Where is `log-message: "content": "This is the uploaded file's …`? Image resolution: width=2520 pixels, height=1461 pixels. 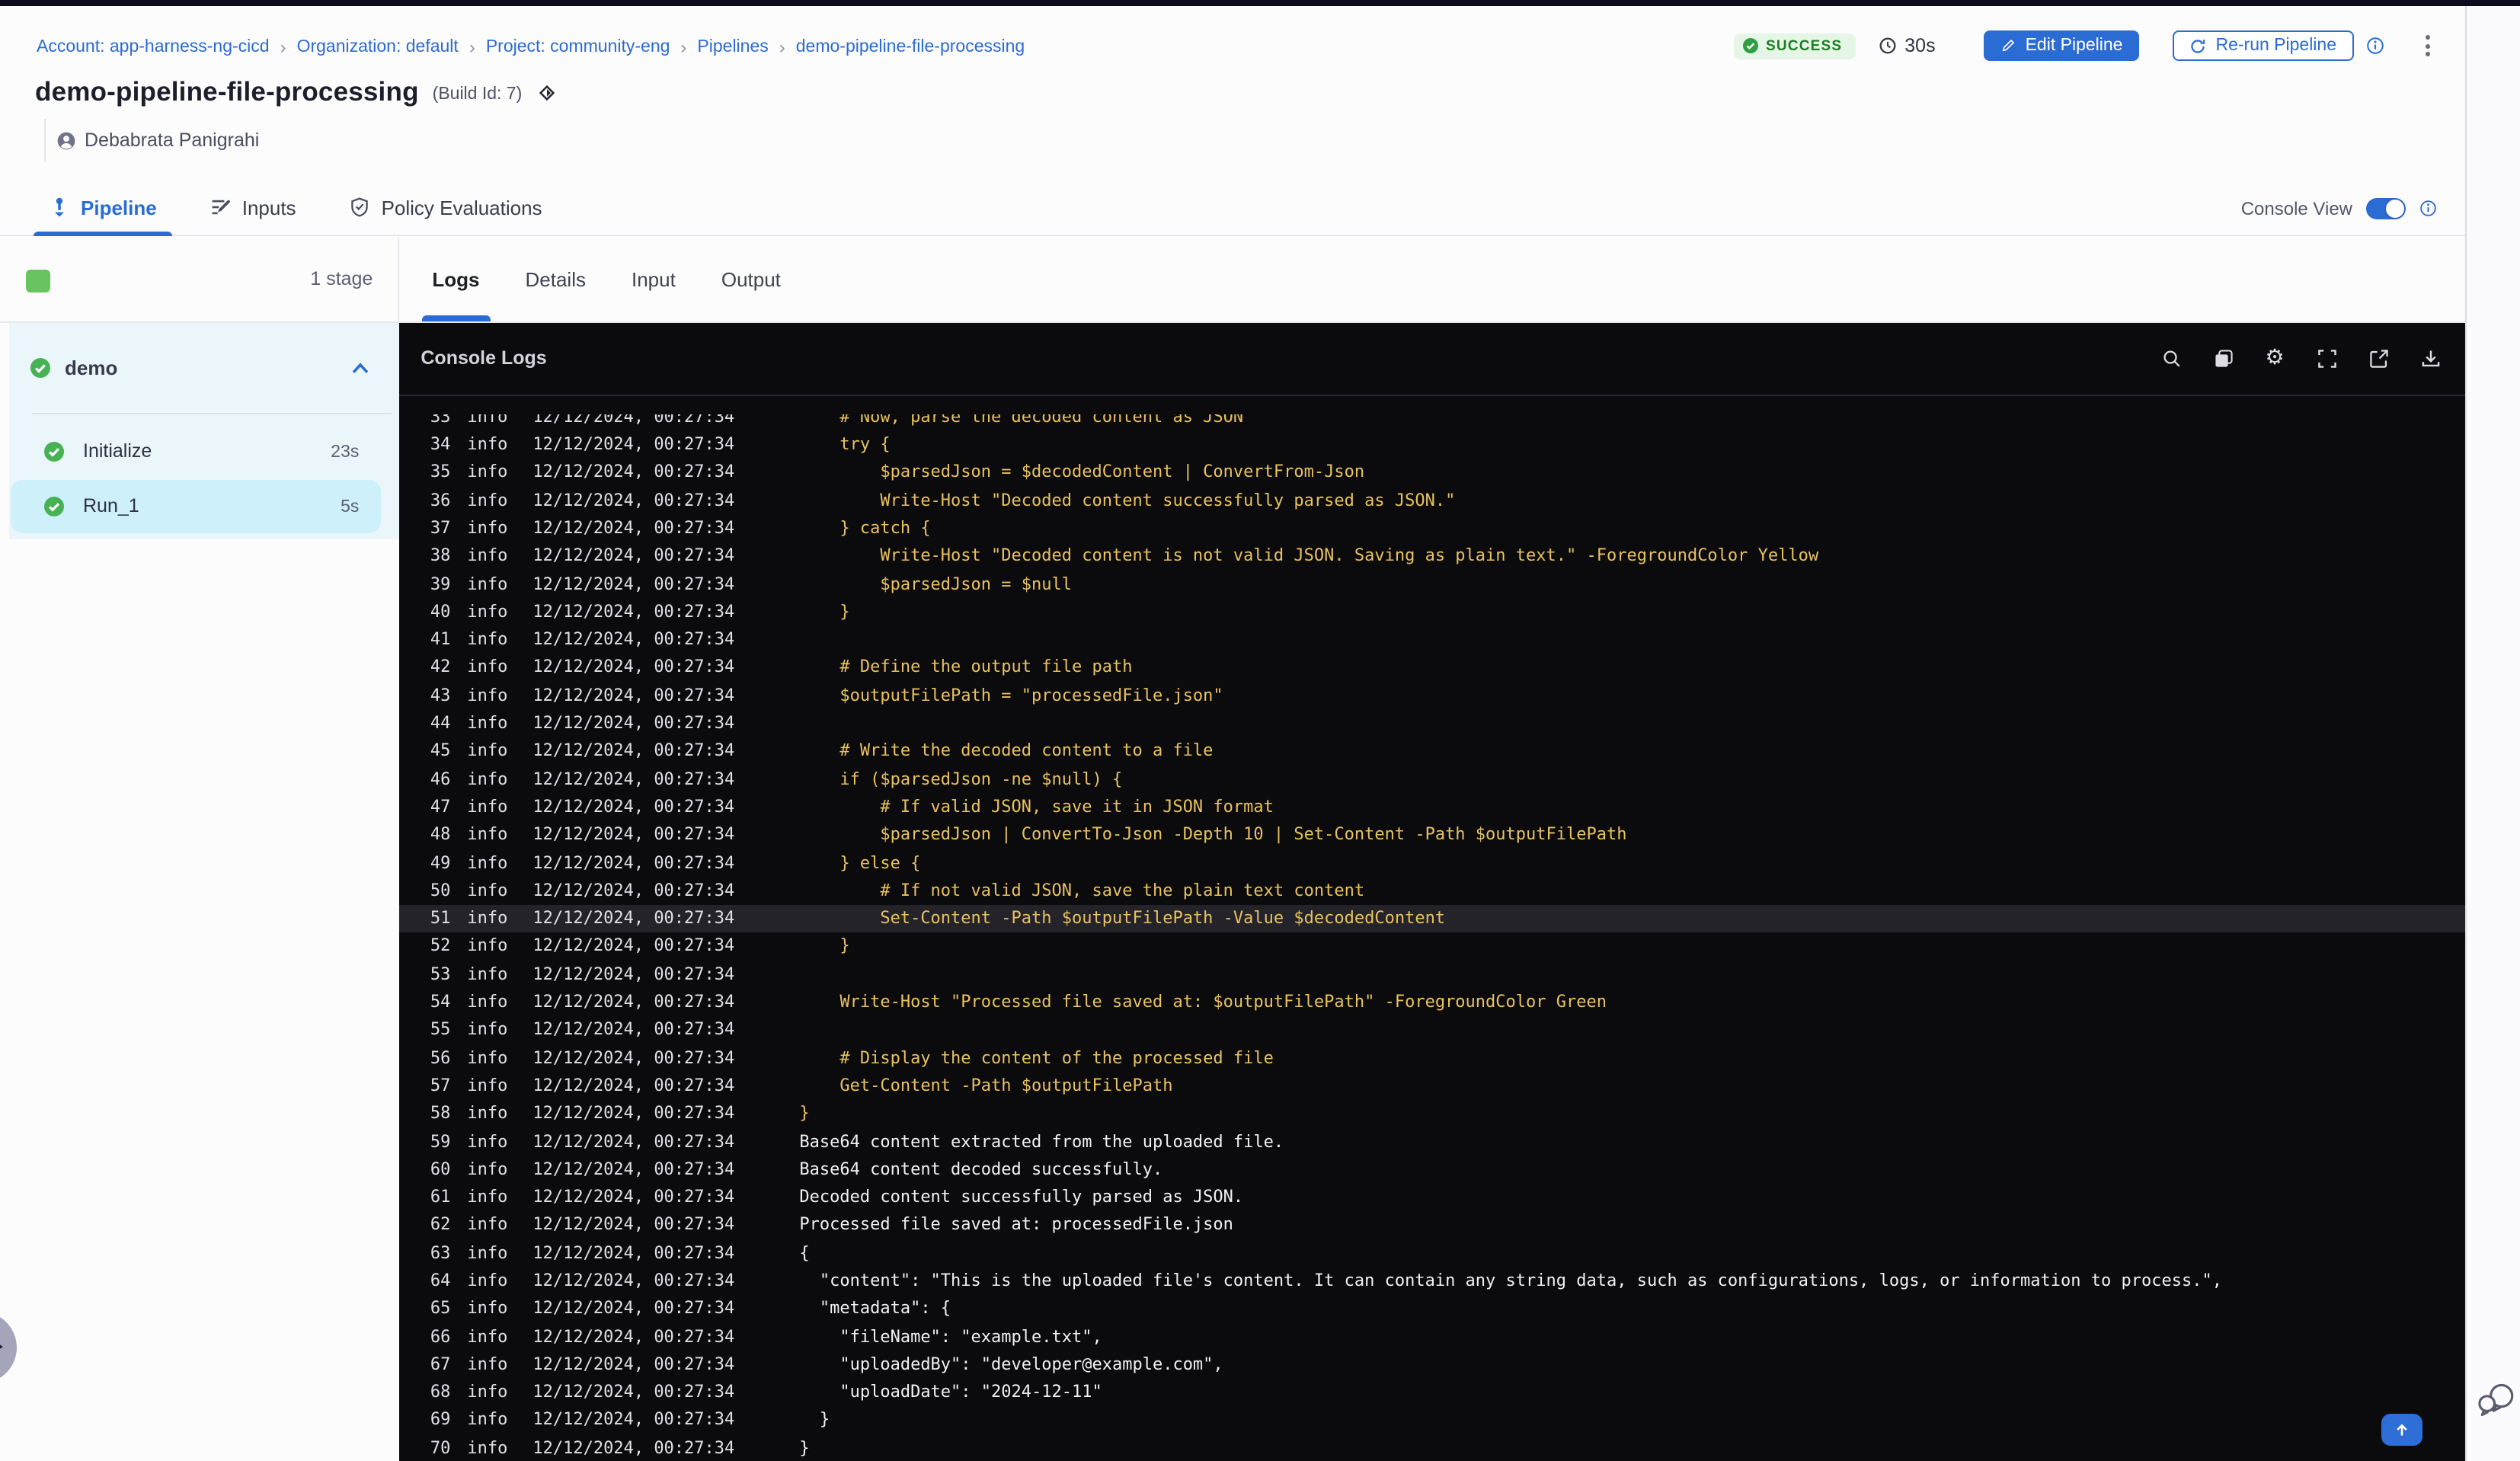 log-message: "content": "This is the uploaded file's … is located at coordinates (1510, 1280).